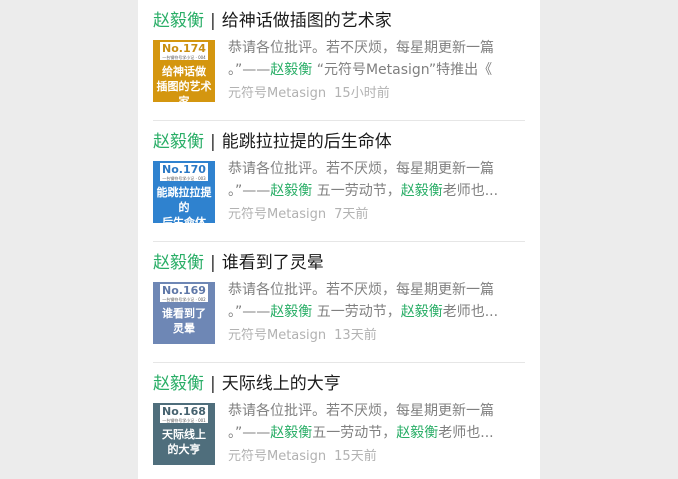  Describe the element at coordinates (355, 456) in the screenshot. I see `publish-time: 15天前` at that location.